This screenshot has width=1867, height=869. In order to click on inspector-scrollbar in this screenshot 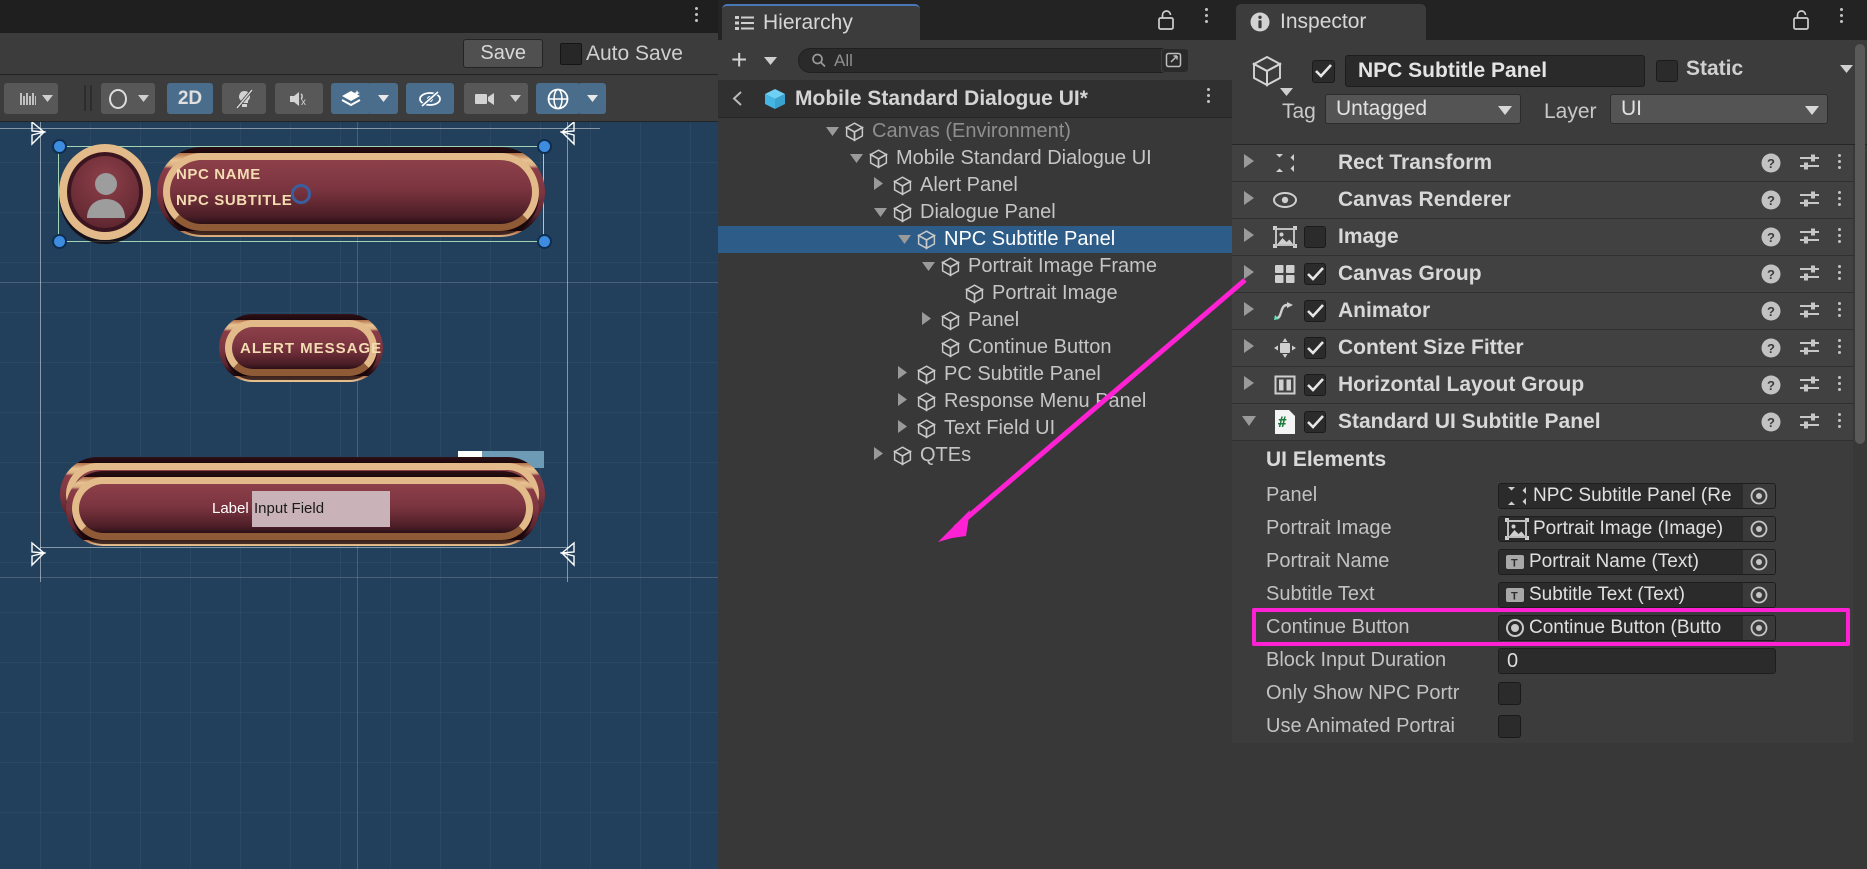, I will do `click(1860, 454)`.